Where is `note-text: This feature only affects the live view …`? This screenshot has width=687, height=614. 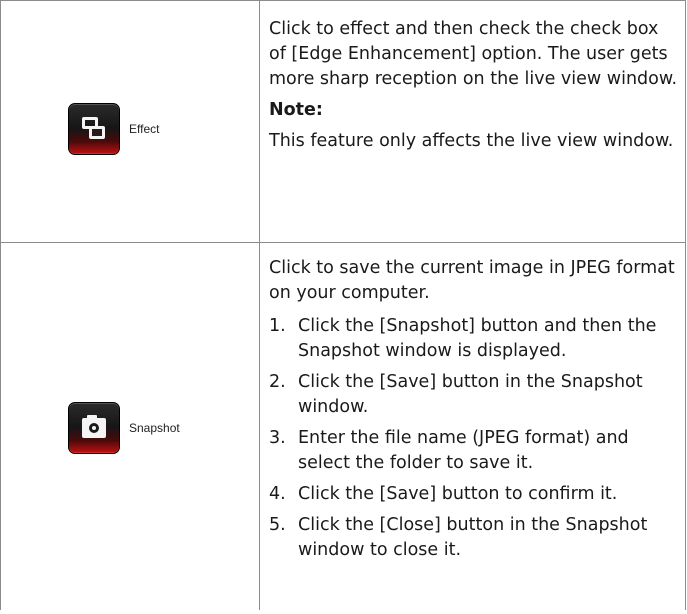 note-text: This feature only affects the live view … is located at coordinates (471, 141).